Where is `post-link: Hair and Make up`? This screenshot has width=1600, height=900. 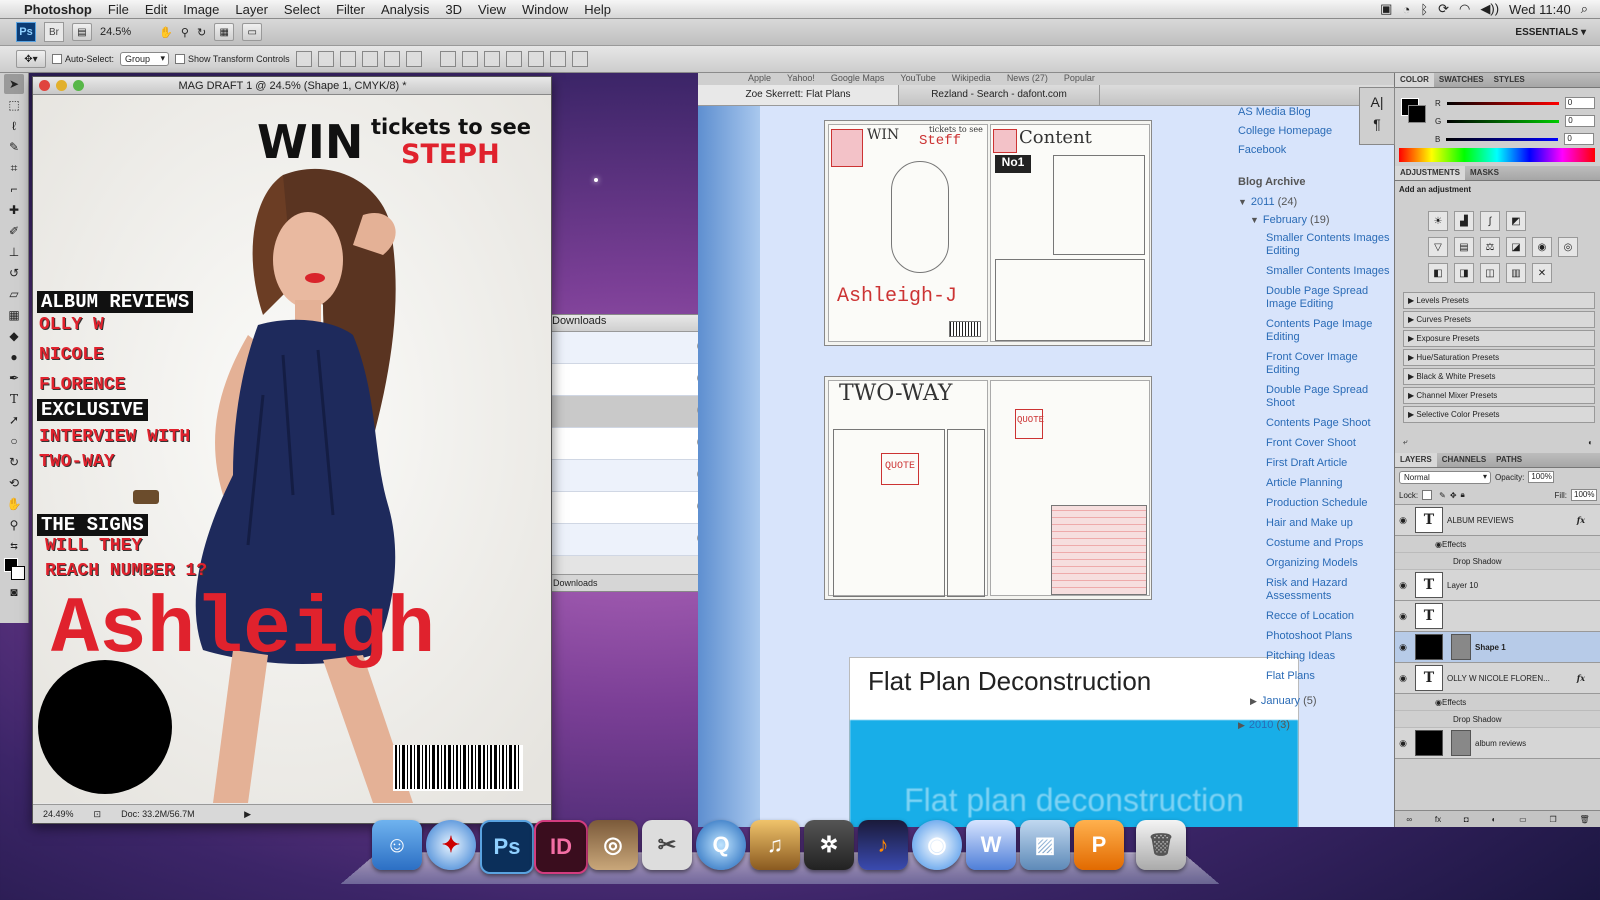 post-link: Hair and Make up is located at coordinates (1315, 523).